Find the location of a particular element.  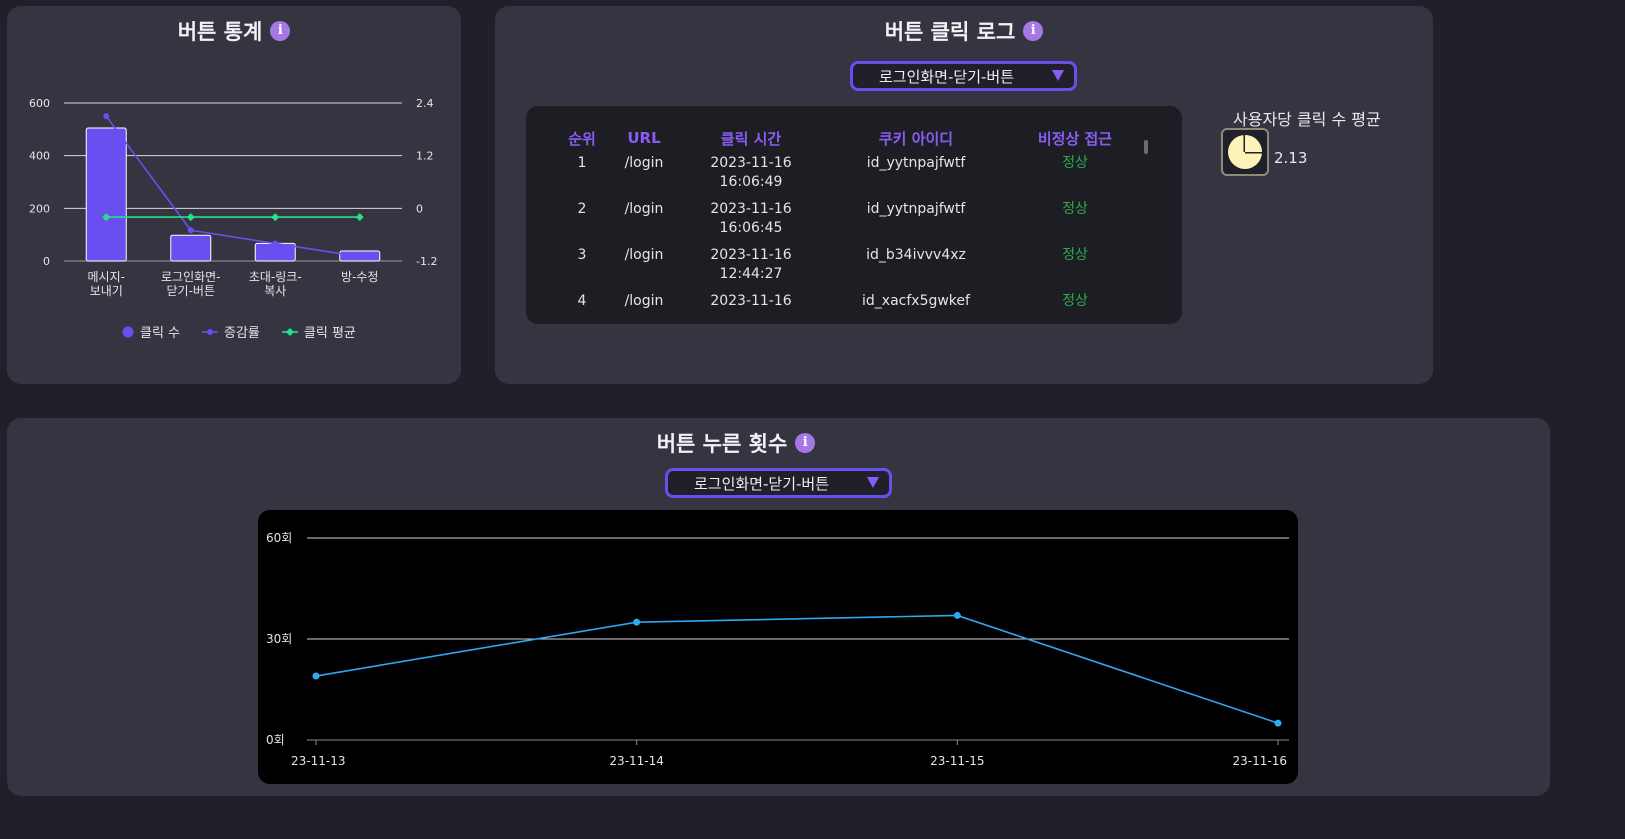

y2-axis-tick-label: -1.2 is located at coordinates (426, 261).